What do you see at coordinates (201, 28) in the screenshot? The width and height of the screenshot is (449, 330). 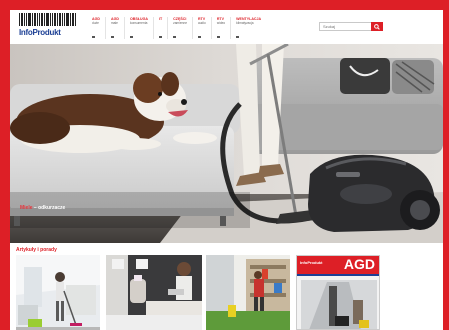 I see `nav-item-rtv-audio: RTV audio` at bounding box center [201, 28].